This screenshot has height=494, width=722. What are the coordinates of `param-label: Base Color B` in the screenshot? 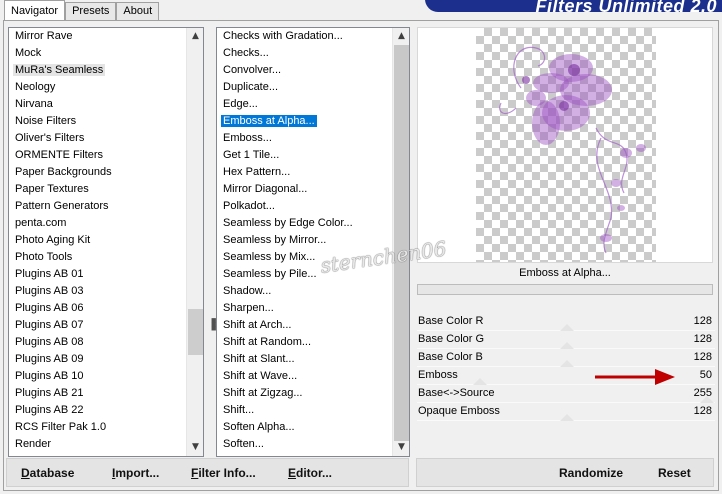 It's located at (450, 357).